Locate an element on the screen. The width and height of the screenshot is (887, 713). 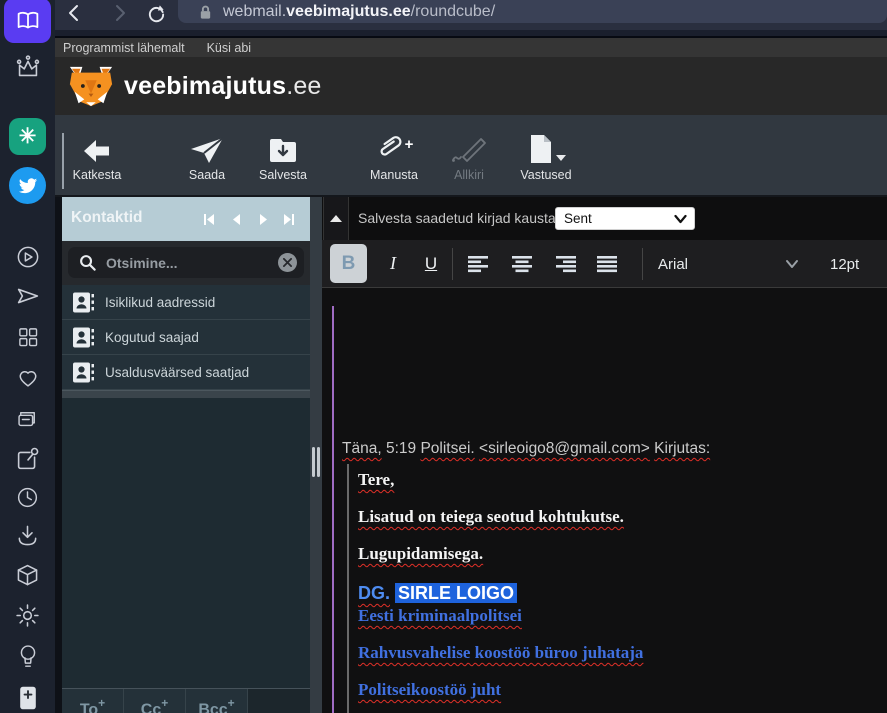
underline-button: U is located at coordinates (431, 263).